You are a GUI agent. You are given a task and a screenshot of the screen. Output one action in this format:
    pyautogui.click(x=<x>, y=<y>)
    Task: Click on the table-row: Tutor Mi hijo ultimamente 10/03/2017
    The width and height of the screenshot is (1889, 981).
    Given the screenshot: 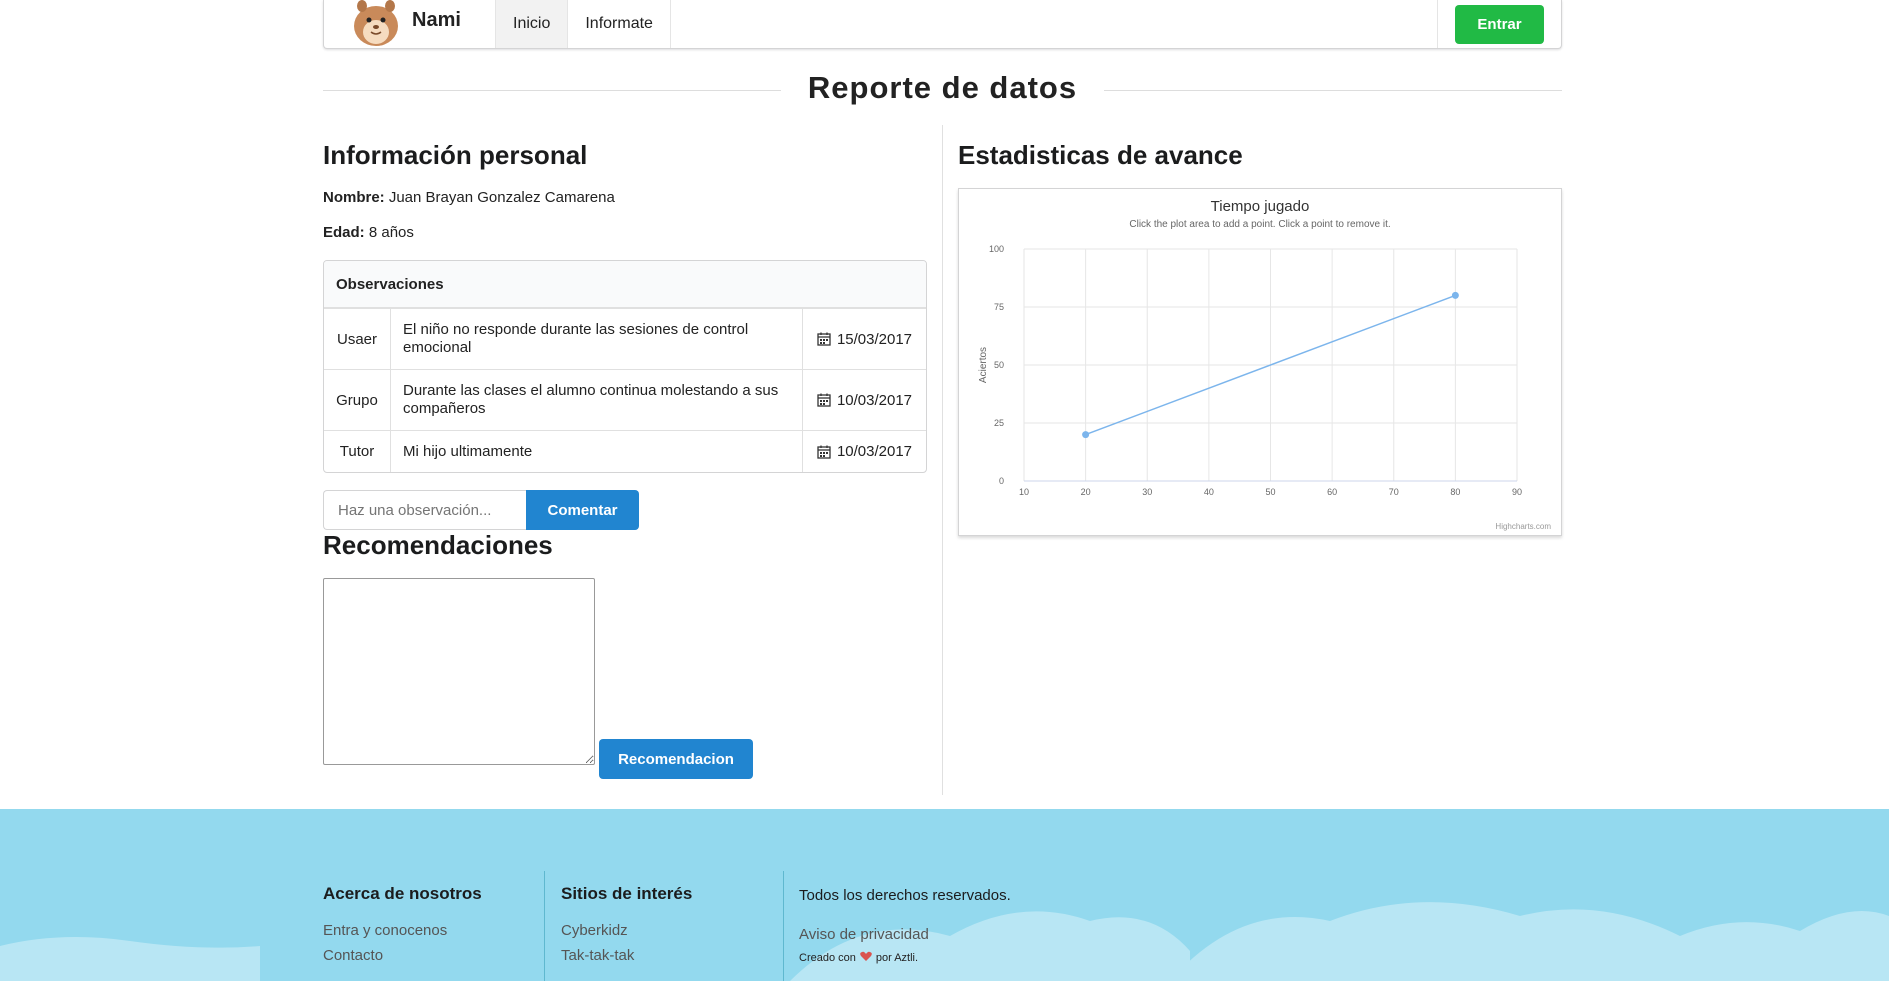 What is the action you would take?
    pyautogui.click(x=625, y=451)
    